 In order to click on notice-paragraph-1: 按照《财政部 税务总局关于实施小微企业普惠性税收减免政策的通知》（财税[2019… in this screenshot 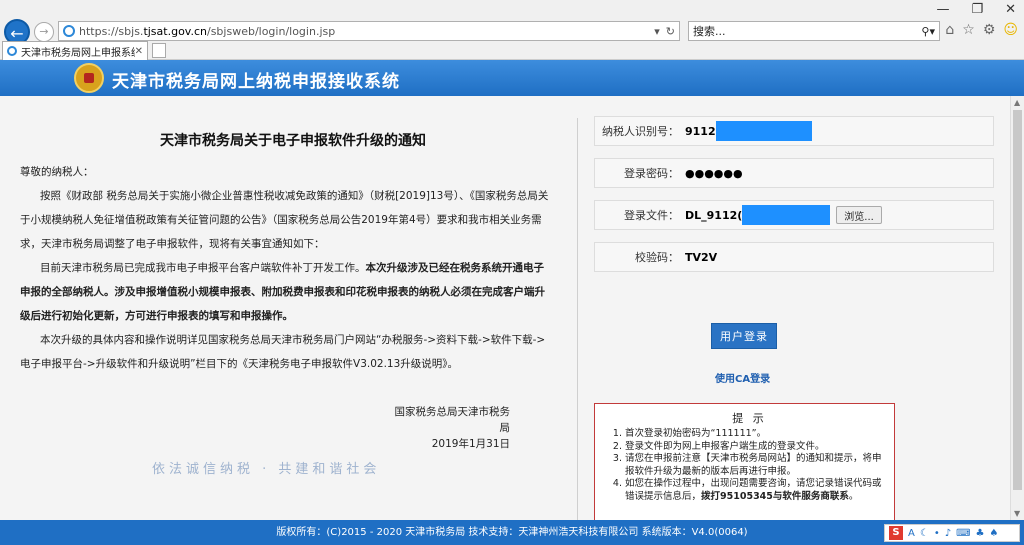, I will do `click(284, 220)`.